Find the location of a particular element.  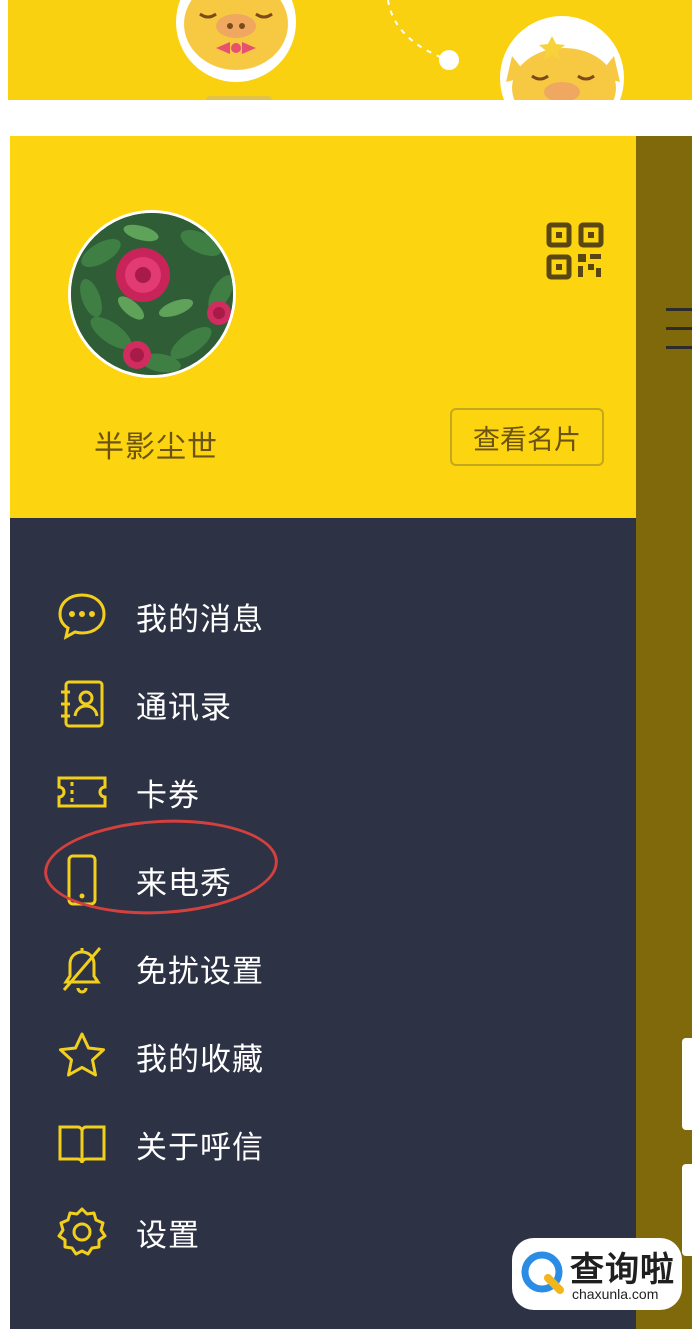

avatar-rose-image is located at coordinates (152, 294).